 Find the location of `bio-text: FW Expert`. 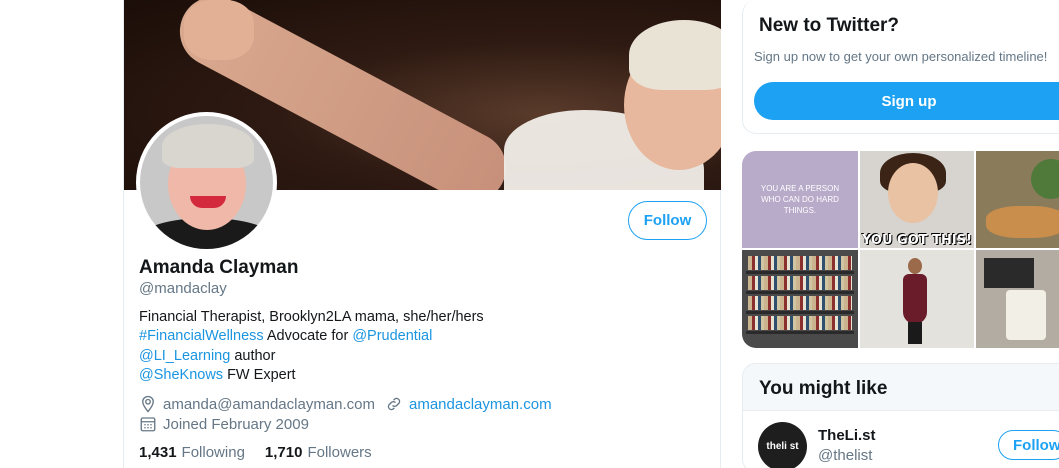

bio-text: FW Expert is located at coordinates (259, 374).